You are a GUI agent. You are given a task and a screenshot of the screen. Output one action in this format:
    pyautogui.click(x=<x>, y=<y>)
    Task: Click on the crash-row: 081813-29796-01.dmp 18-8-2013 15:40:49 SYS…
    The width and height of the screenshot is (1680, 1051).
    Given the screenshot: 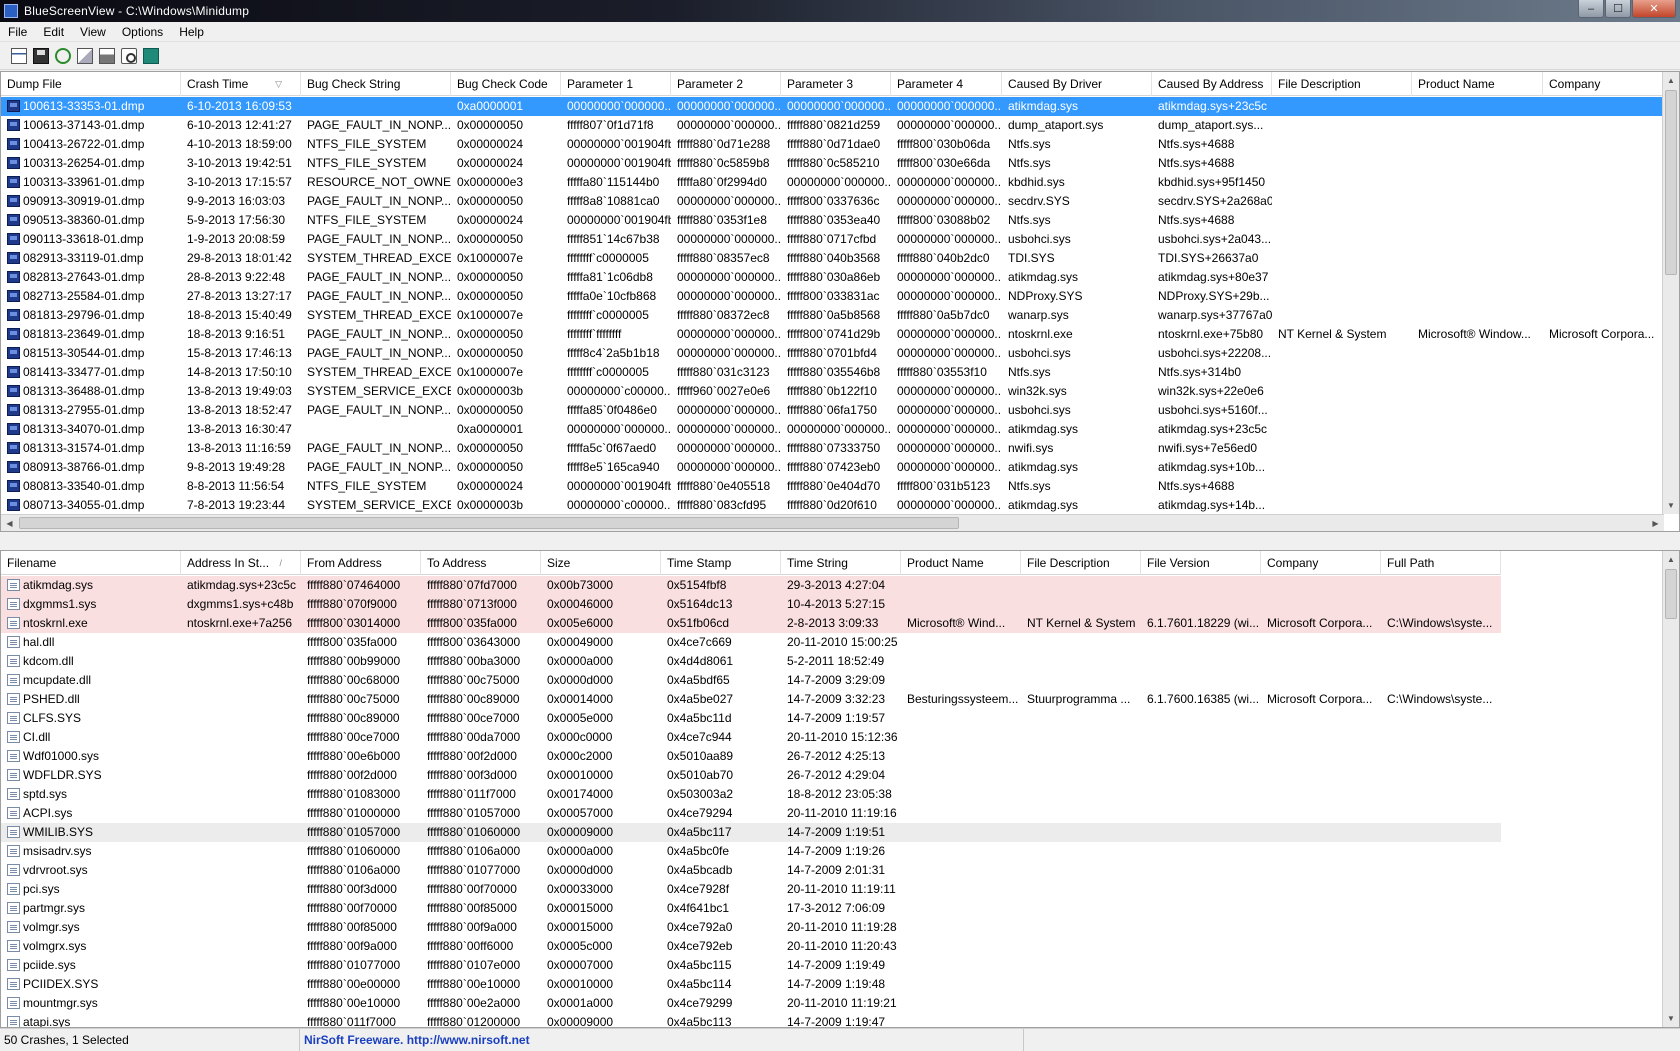 What is the action you would take?
    pyautogui.click(x=832, y=315)
    